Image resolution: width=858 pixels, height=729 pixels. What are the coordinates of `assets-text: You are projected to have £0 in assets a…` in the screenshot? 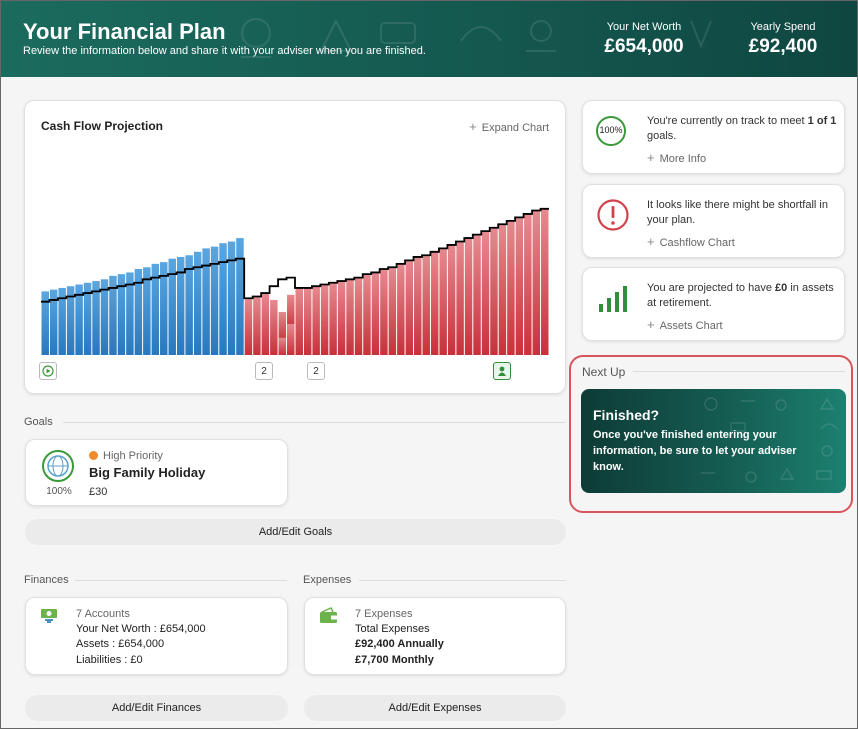 It's located at (742, 296).